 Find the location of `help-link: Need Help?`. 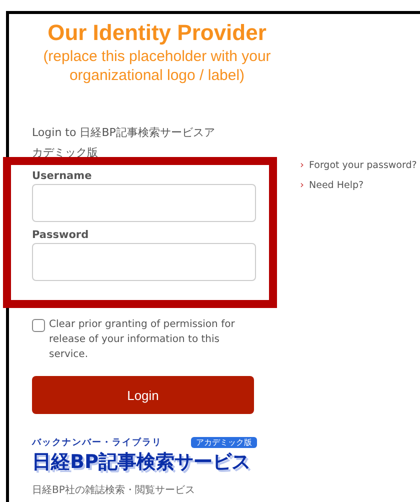

help-link: Need Help? is located at coordinates (336, 185).